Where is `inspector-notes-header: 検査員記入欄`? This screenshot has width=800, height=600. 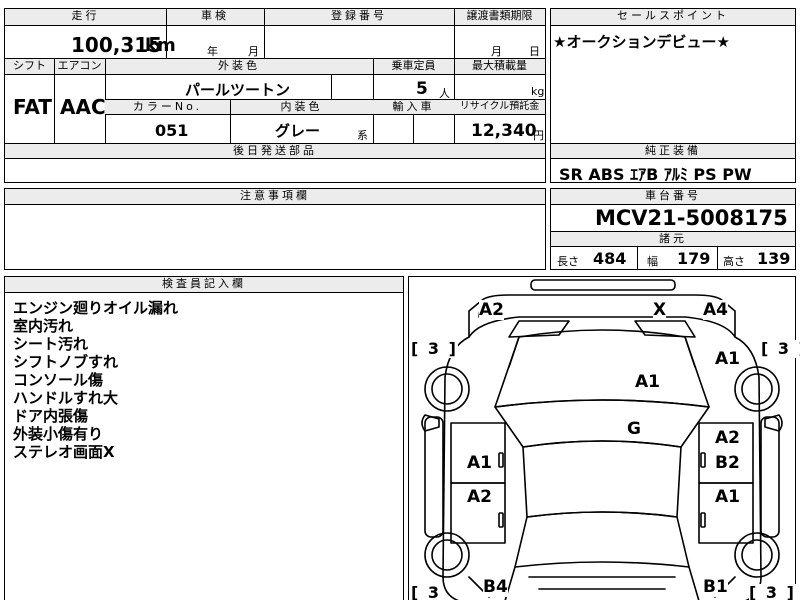
inspector-notes-header: 検査員記入欄 is located at coordinates (204, 284).